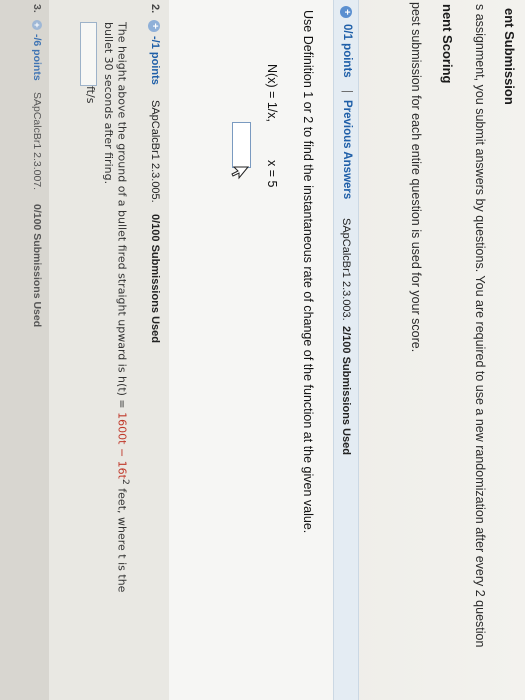  Describe the element at coordinates (346, 269) in the screenshot. I see `question-1-ref: SApCalcBr1 2.3.003.` at that location.